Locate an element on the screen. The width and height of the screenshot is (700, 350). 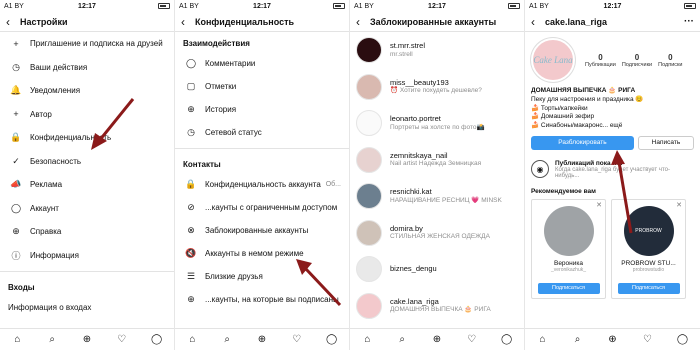
account-fullname: Nail artist Надежда Земницкая is located at coordinates (436, 164).